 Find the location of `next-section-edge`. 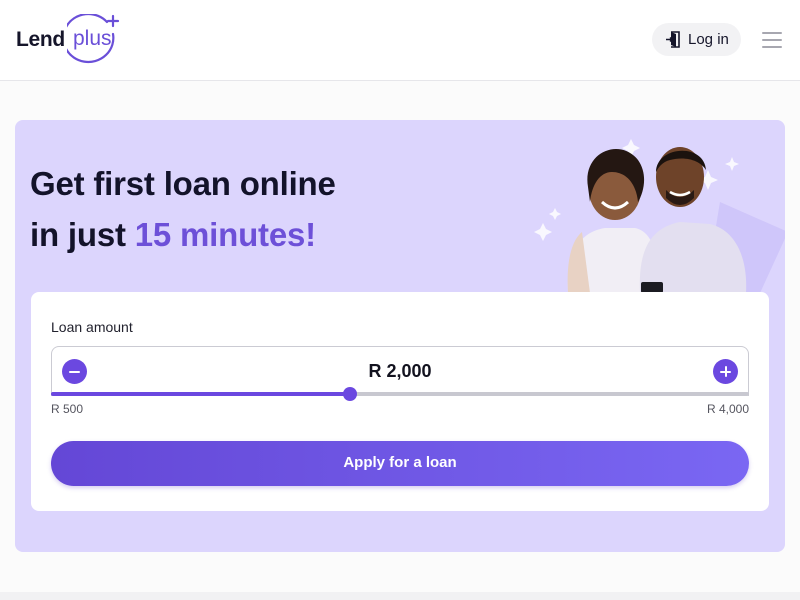

next-section-edge is located at coordinates (400, 596).